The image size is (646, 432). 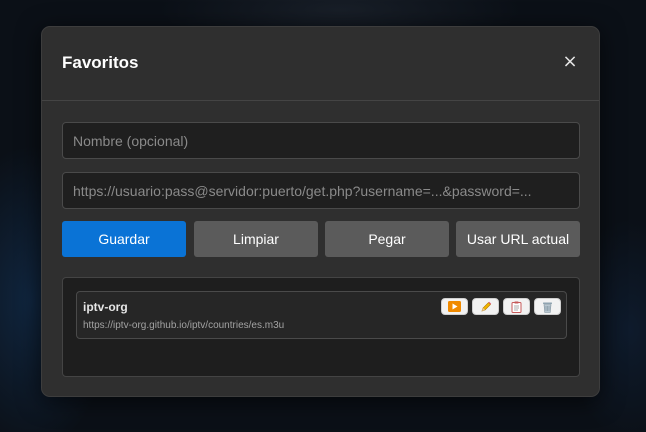 I want to click on clear-button: Limpiar, so click(x=256, y=239).